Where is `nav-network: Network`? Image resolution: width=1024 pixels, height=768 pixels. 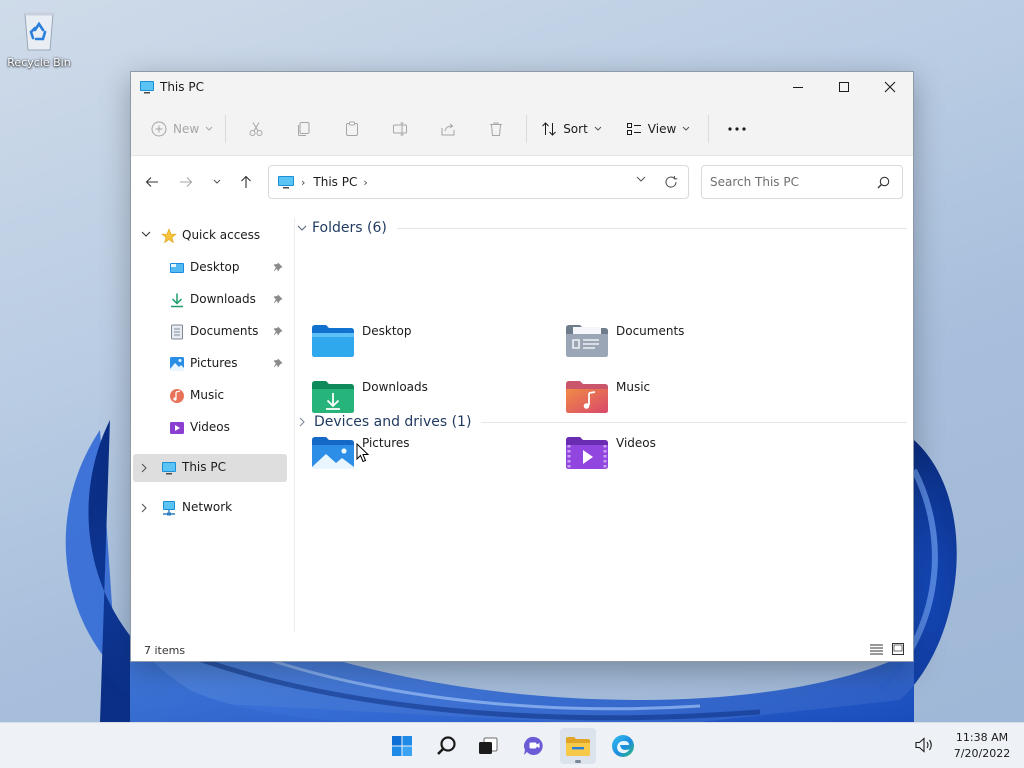 nav-network: Network is located at coordinates (210, 508).